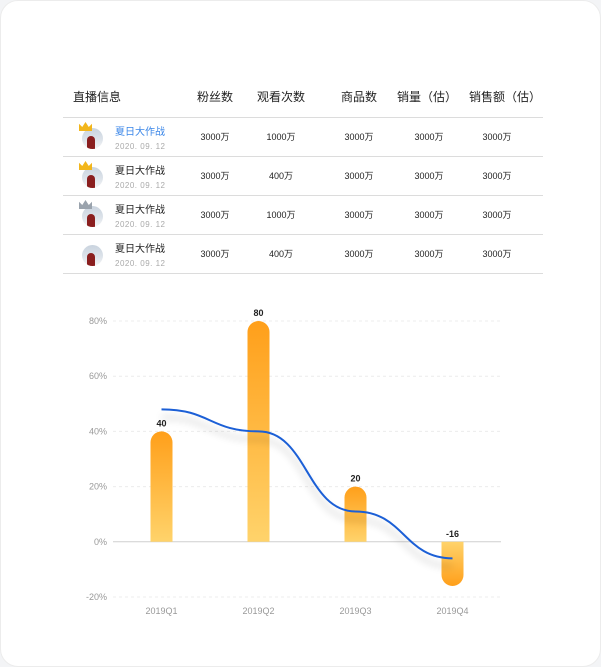 This screenshot has height=667, width=601. I want to click on data-label: 80, so click(258, 313).